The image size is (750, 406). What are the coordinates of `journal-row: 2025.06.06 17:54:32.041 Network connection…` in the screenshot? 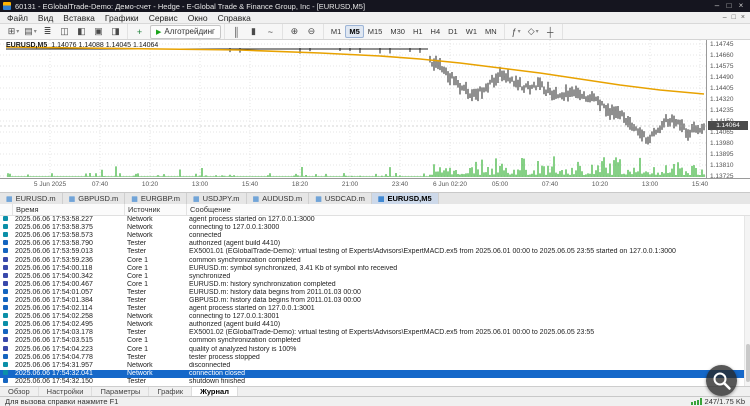 It's located at (375, 373).